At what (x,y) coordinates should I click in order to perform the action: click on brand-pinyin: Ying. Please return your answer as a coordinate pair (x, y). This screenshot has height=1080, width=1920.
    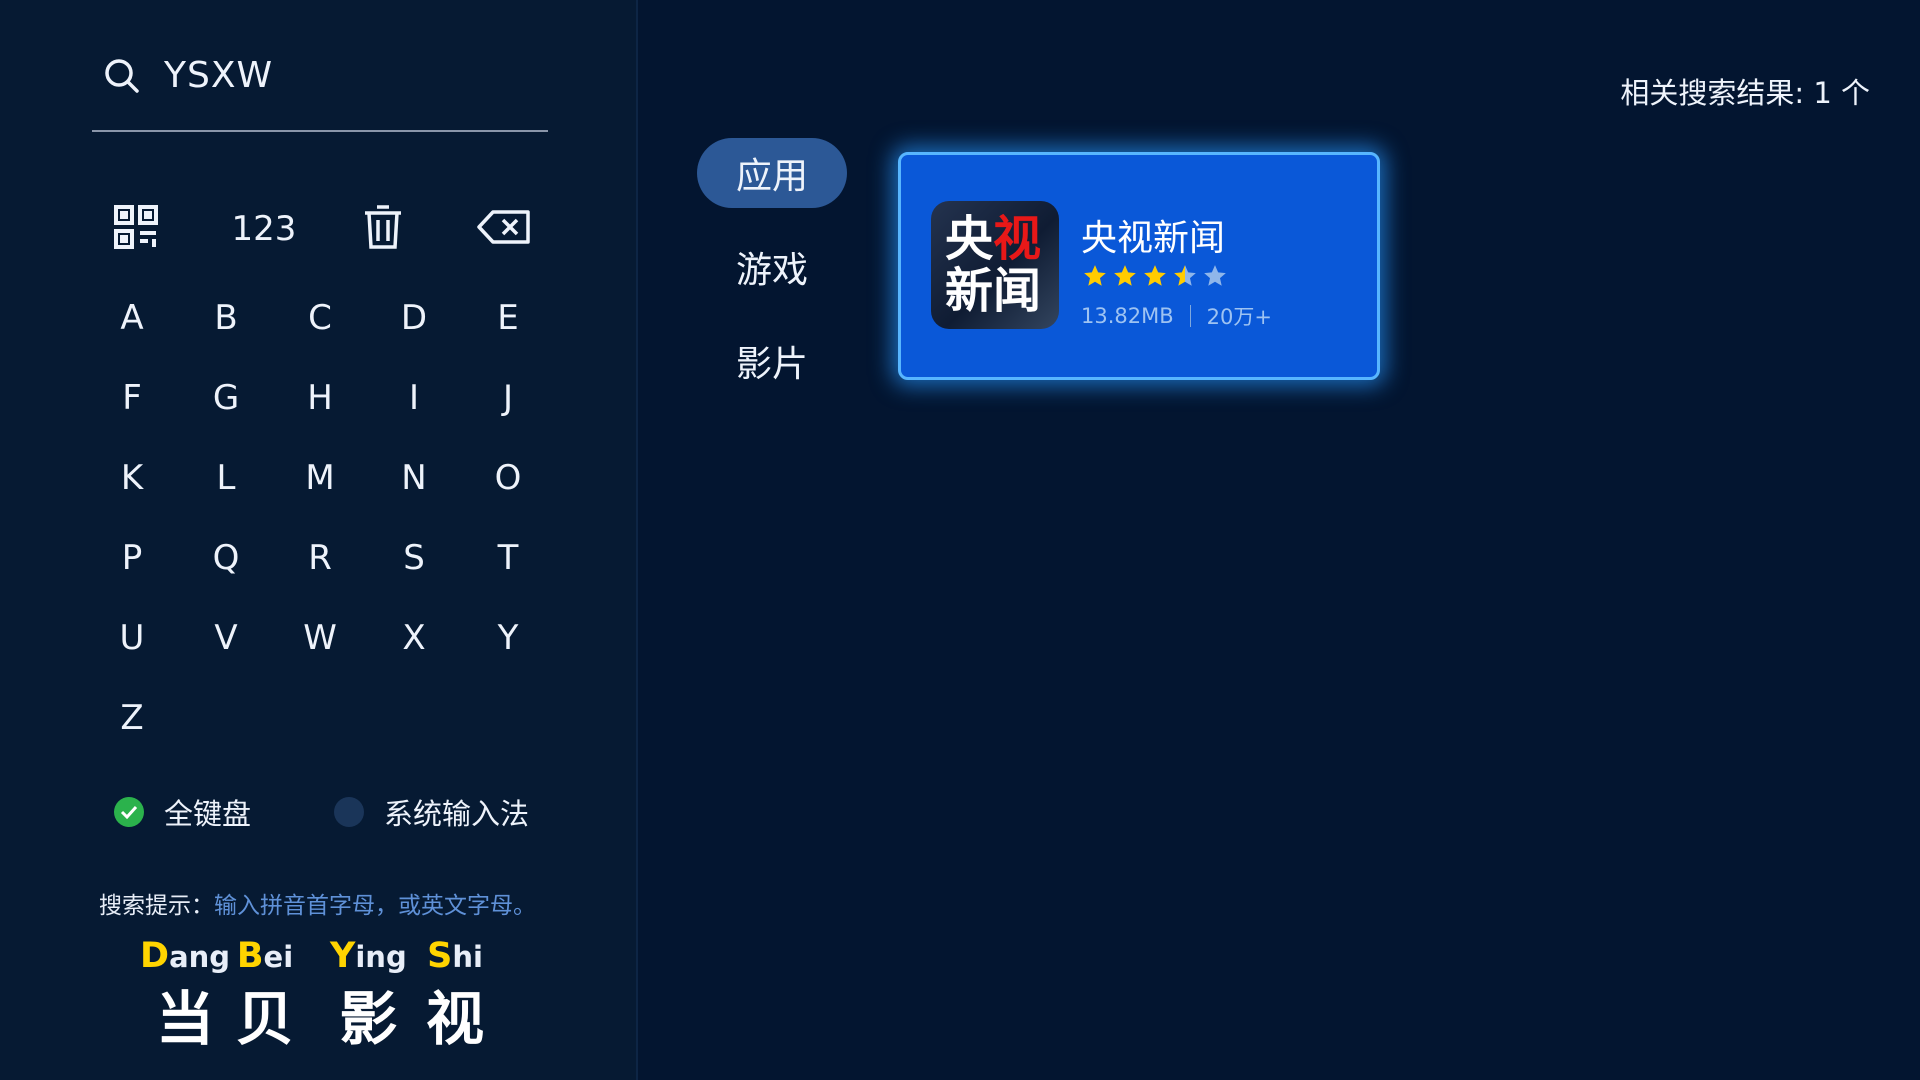
    Looking at the image, I should click on (368, 956).